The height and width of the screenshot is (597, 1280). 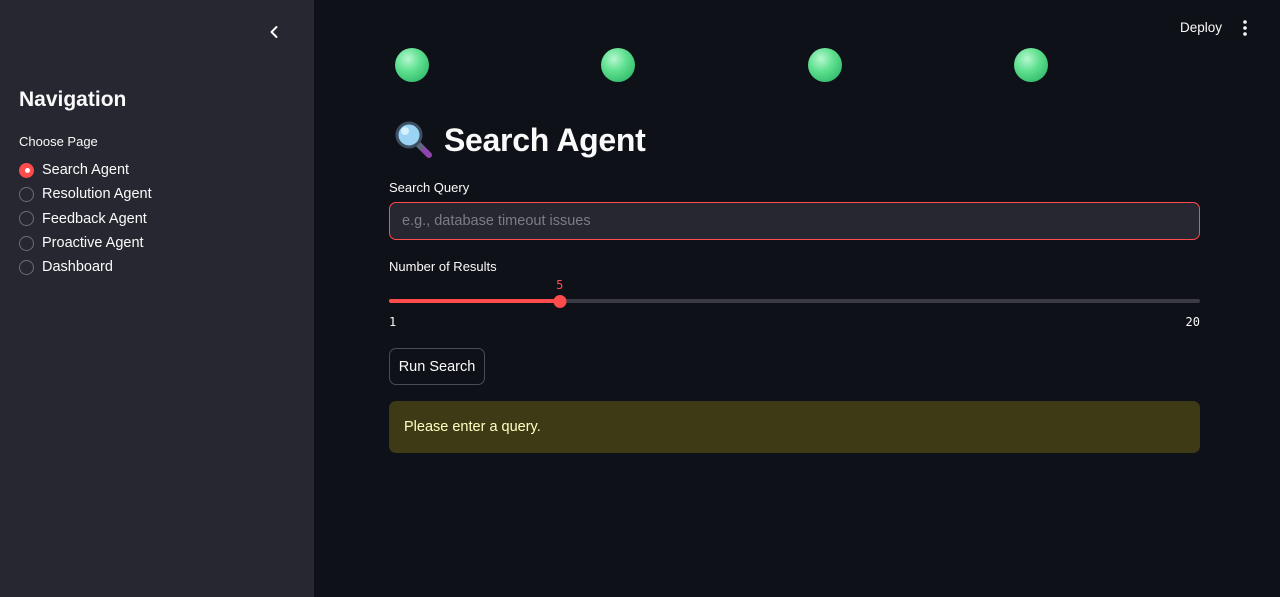 What do you see at coordinates (413, 139) in the screenshot?
I see `magnifying-glass-icon` at bounding box center [413, 139].